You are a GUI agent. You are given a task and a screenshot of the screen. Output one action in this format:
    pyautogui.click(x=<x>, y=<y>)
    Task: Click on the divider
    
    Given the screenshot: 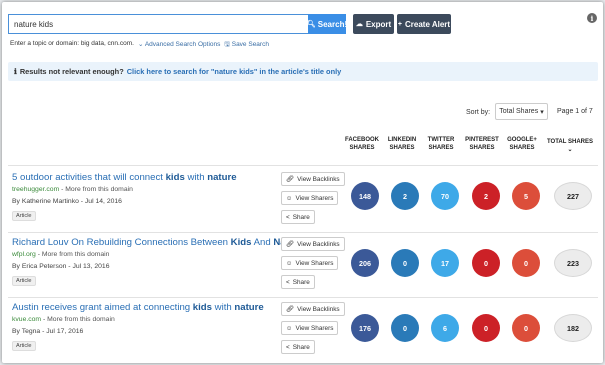 What is the action you would take?
    pyautogui.click(x=303, y=165)
    